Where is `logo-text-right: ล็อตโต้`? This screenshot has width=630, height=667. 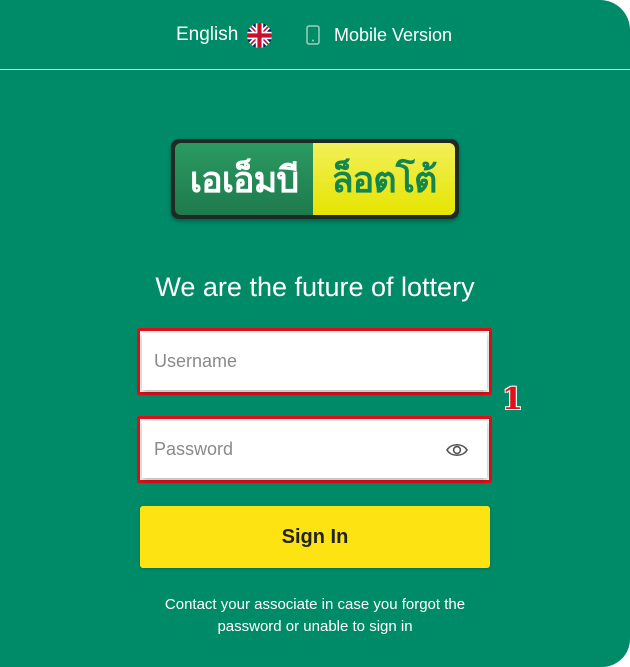
logo-text-right: ล็อตโต้ is located at coordinates (384, 179).